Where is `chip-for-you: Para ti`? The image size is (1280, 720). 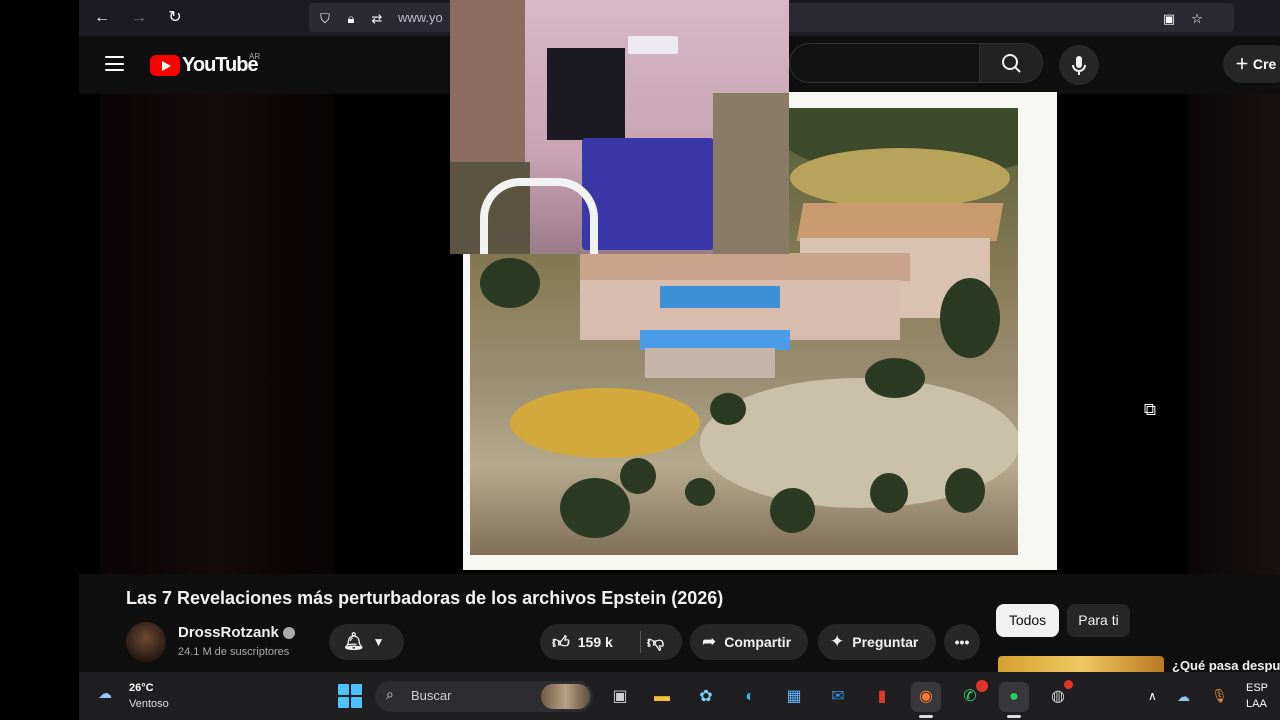 chip-for-you: Para ti is located at coordinates (1098, 620).